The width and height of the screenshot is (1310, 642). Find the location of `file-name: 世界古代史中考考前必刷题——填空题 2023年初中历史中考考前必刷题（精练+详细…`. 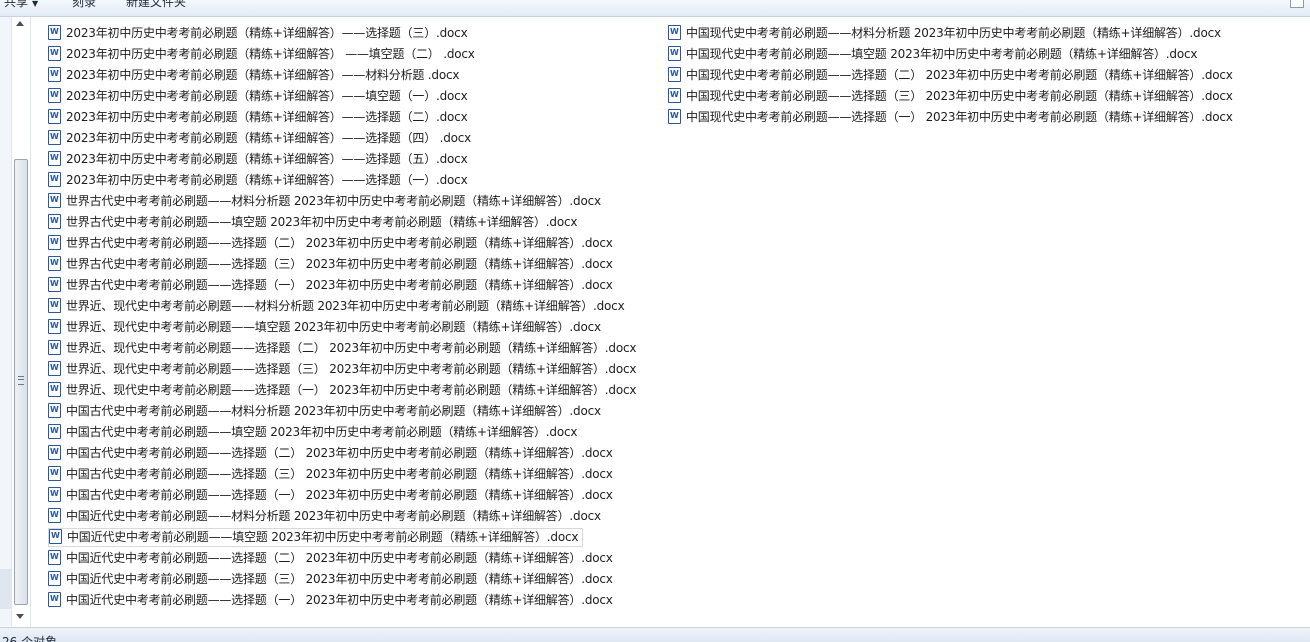

file-name: 世界古代史中考考前必刷题——填空题 2023年初中历史中考考前必刷题（精练+详细… is located at coordinates (322, 222).